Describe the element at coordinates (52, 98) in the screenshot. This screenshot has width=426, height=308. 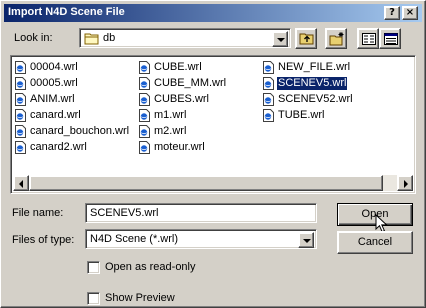
I see `file-item-label: ANIM.wrl` at that location.